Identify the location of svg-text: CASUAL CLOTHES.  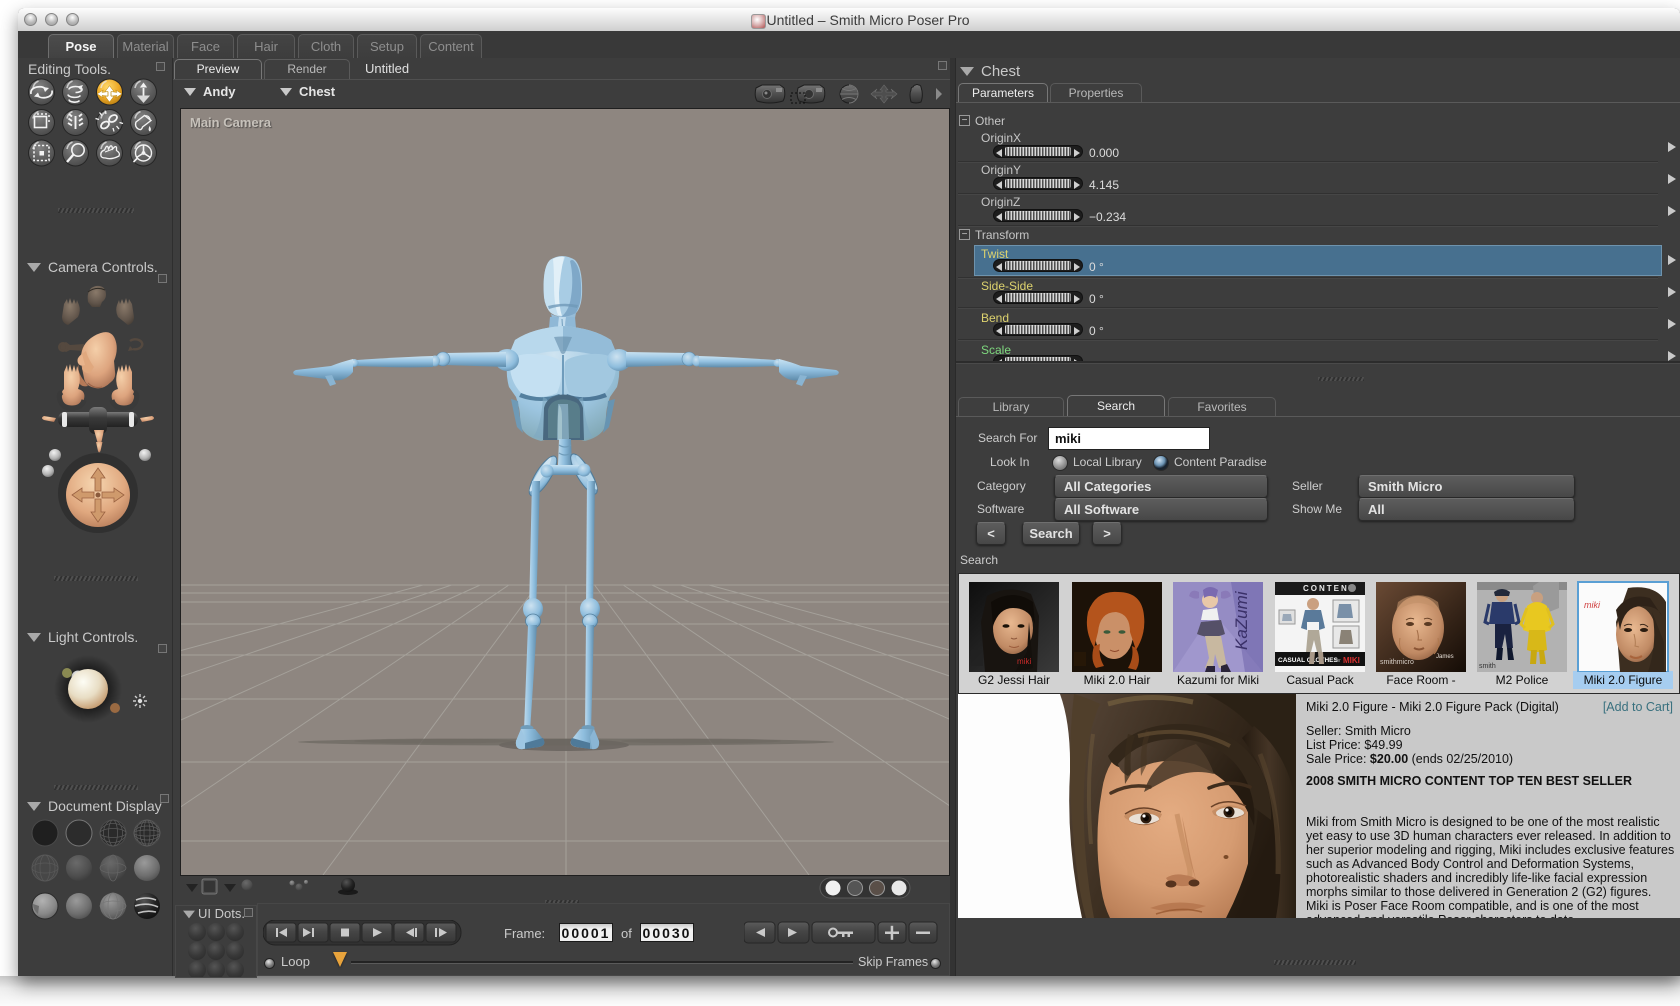
(1308, 660).